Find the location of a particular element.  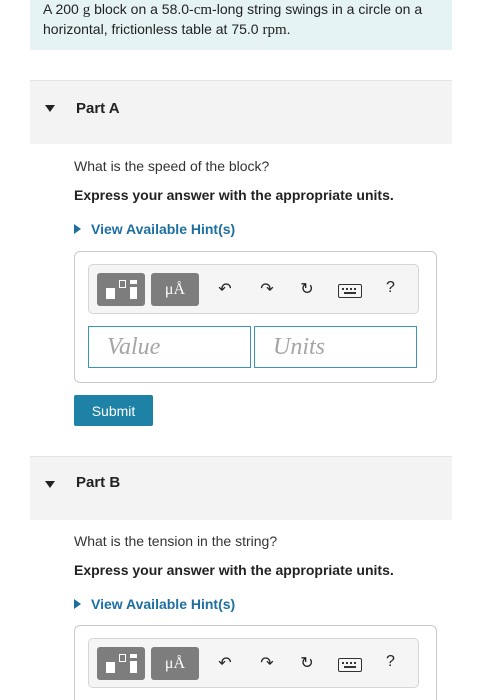

part-a-answer-box: μÅ ↶ ↷ ↻ ? is located at coordinates (255, 317).